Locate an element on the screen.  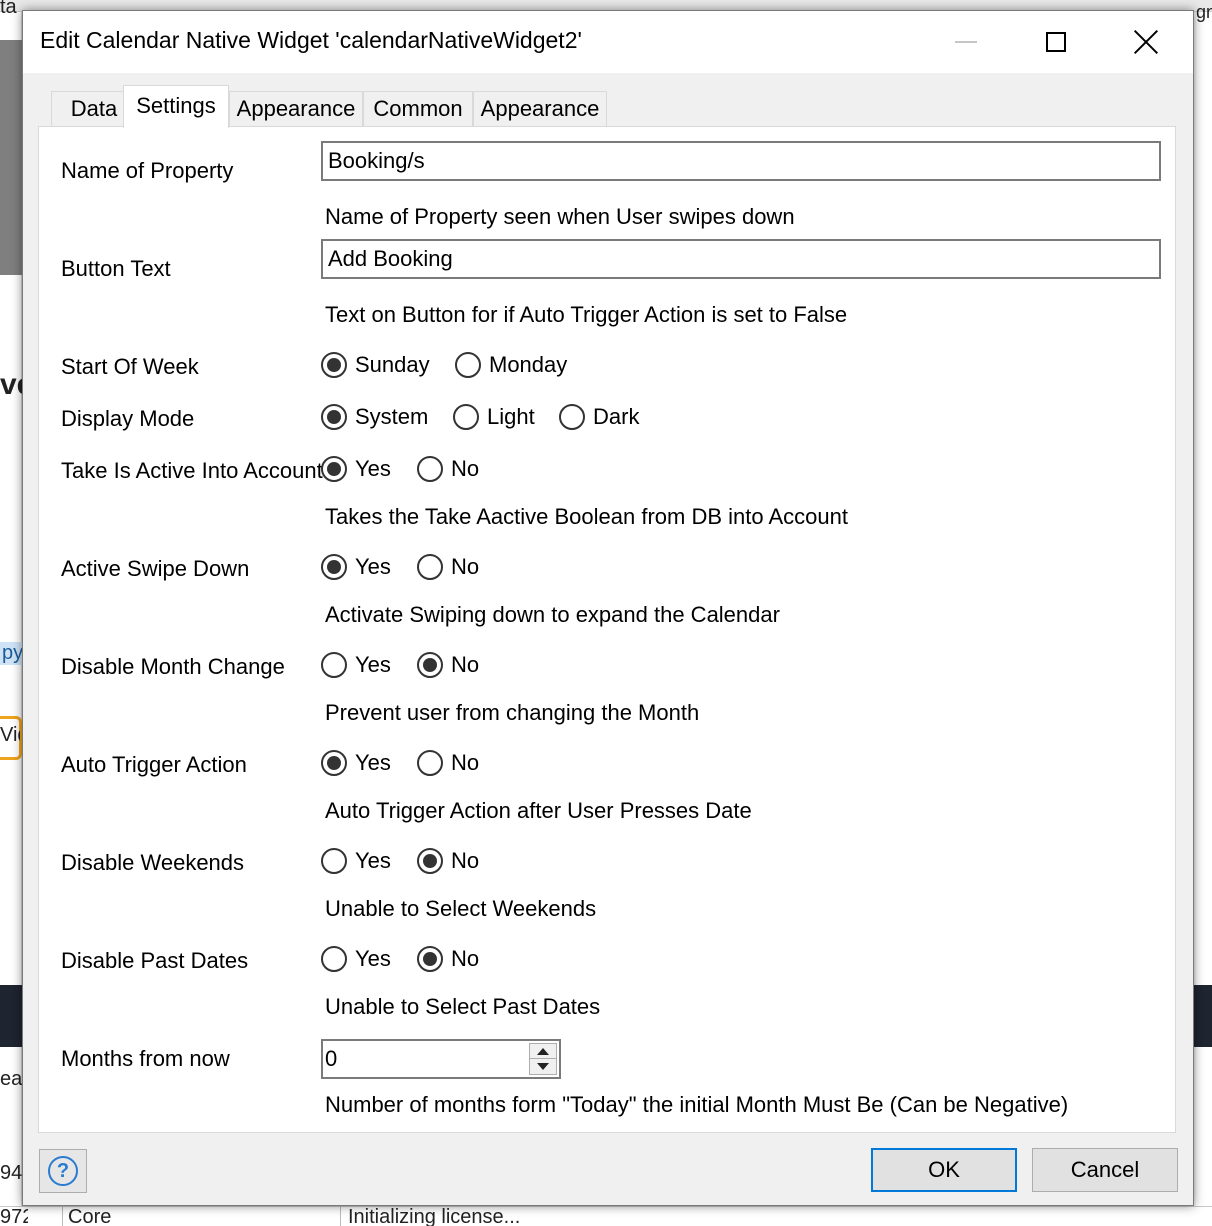
disable-month-change-yes-radio: Yes is located at coordinates (356, 665).